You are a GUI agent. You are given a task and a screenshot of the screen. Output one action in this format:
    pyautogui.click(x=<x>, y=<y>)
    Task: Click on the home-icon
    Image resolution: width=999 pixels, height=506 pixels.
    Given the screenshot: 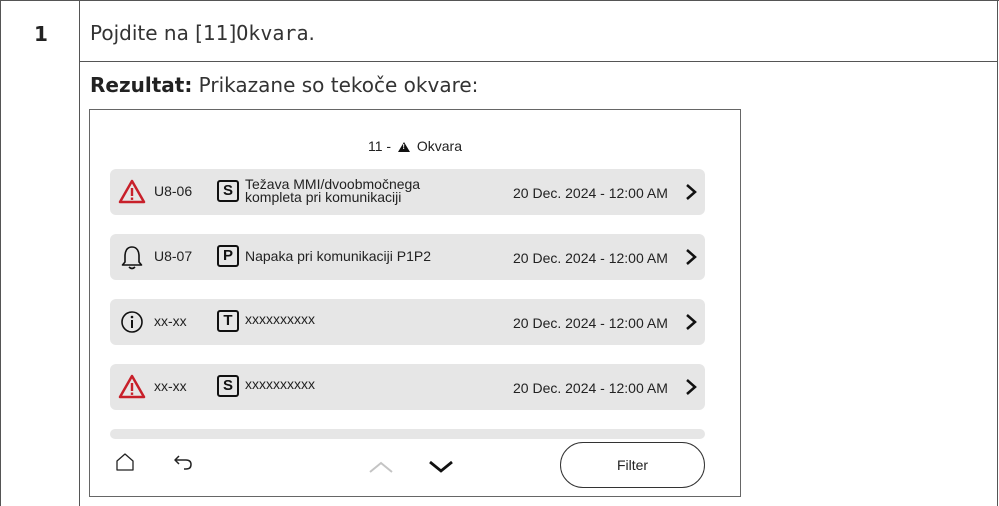 What is the action you would take?
    pyautogui.click(x=125, y=462)
    